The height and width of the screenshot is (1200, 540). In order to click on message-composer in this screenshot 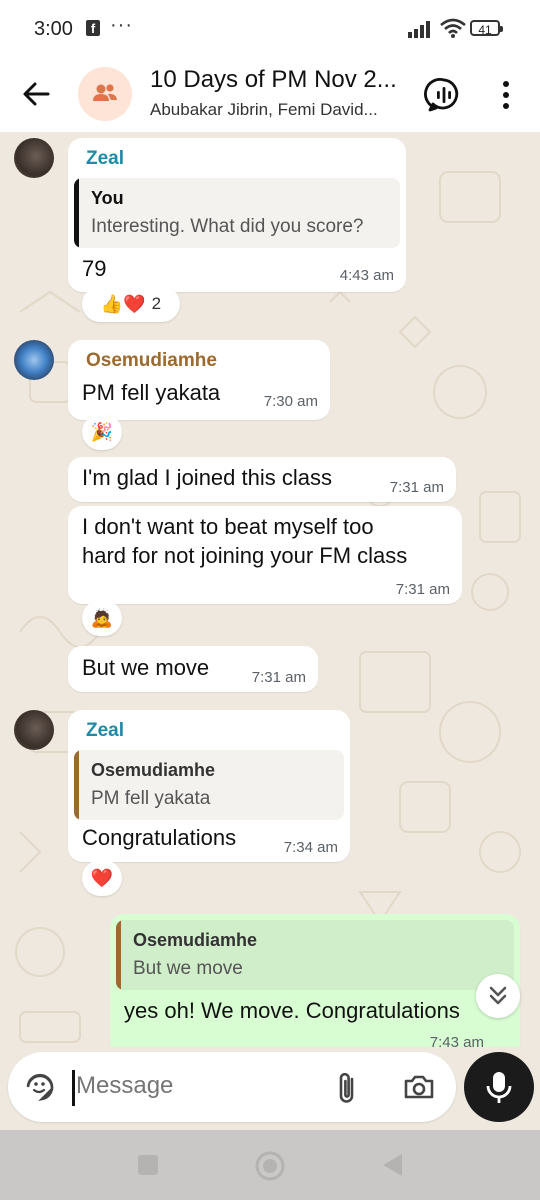, I will do `click(232, 1087)`.